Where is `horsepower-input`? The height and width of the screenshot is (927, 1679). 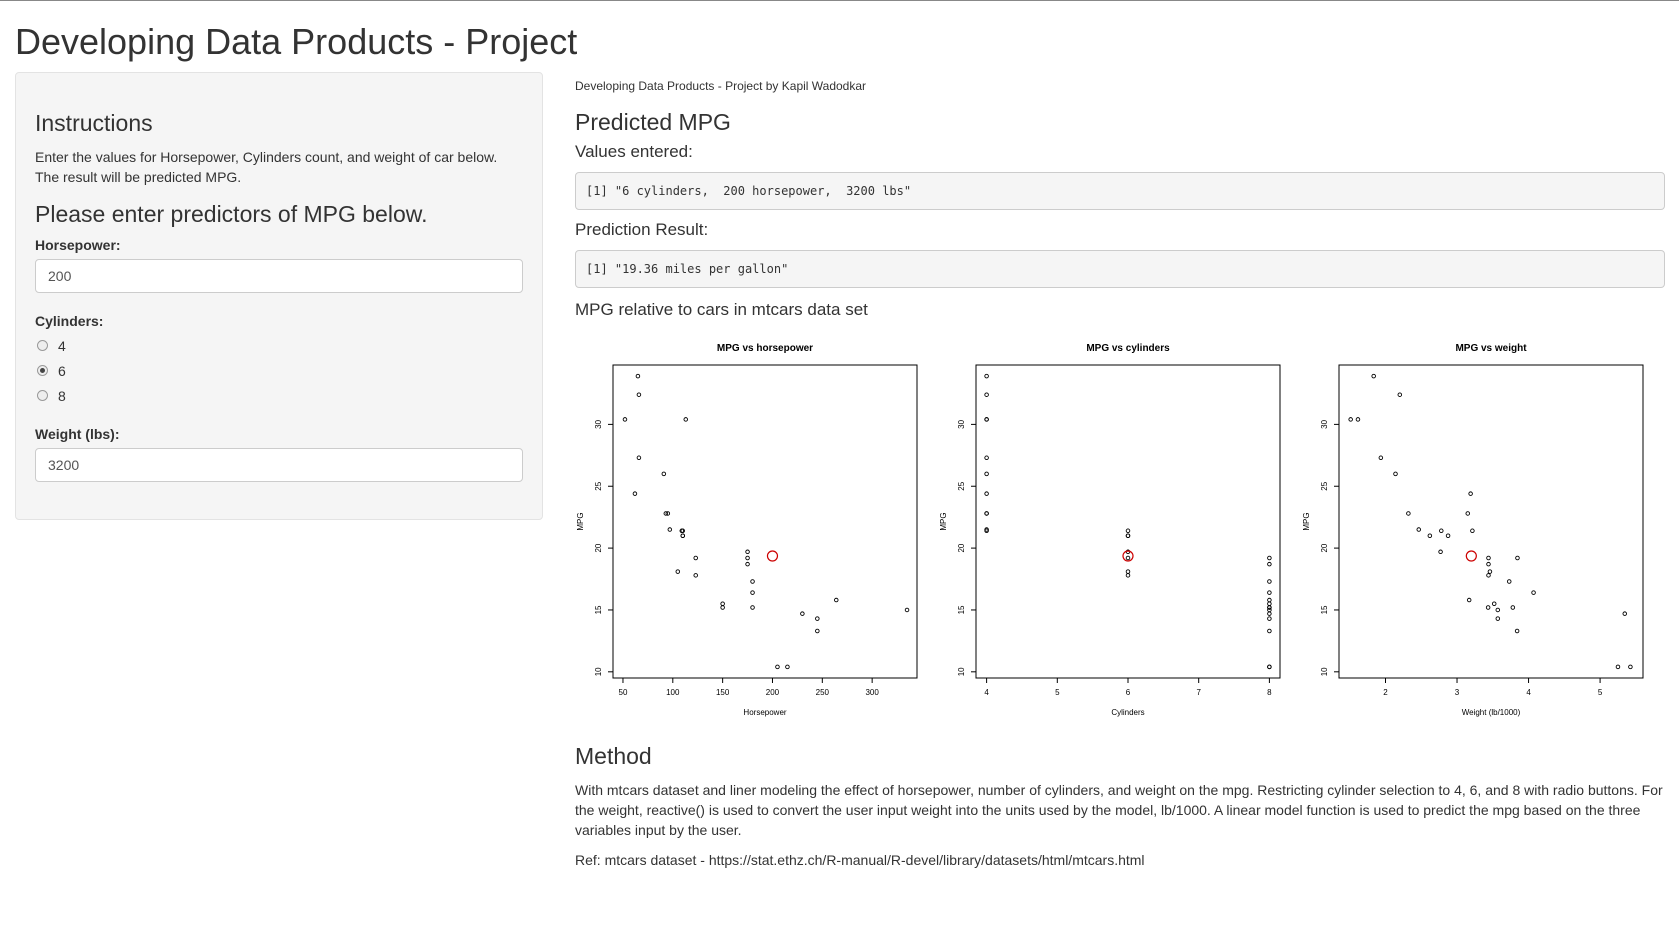
horsepower-input is located at coordinates (279, 276).